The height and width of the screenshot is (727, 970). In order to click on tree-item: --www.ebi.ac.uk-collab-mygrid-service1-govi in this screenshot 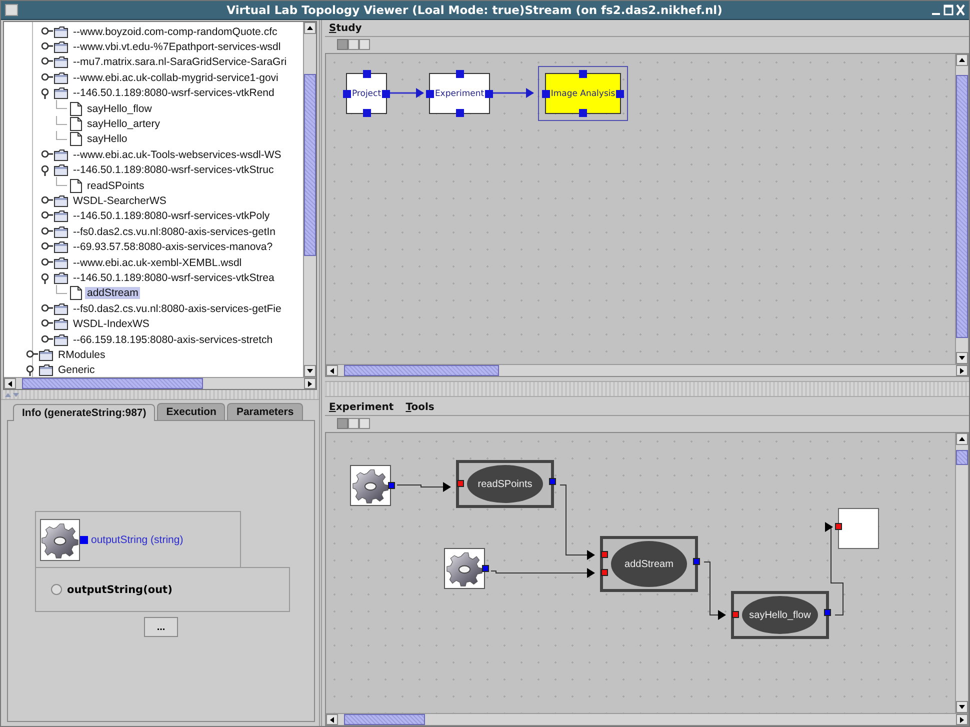, I will do `click(175, 78)`.